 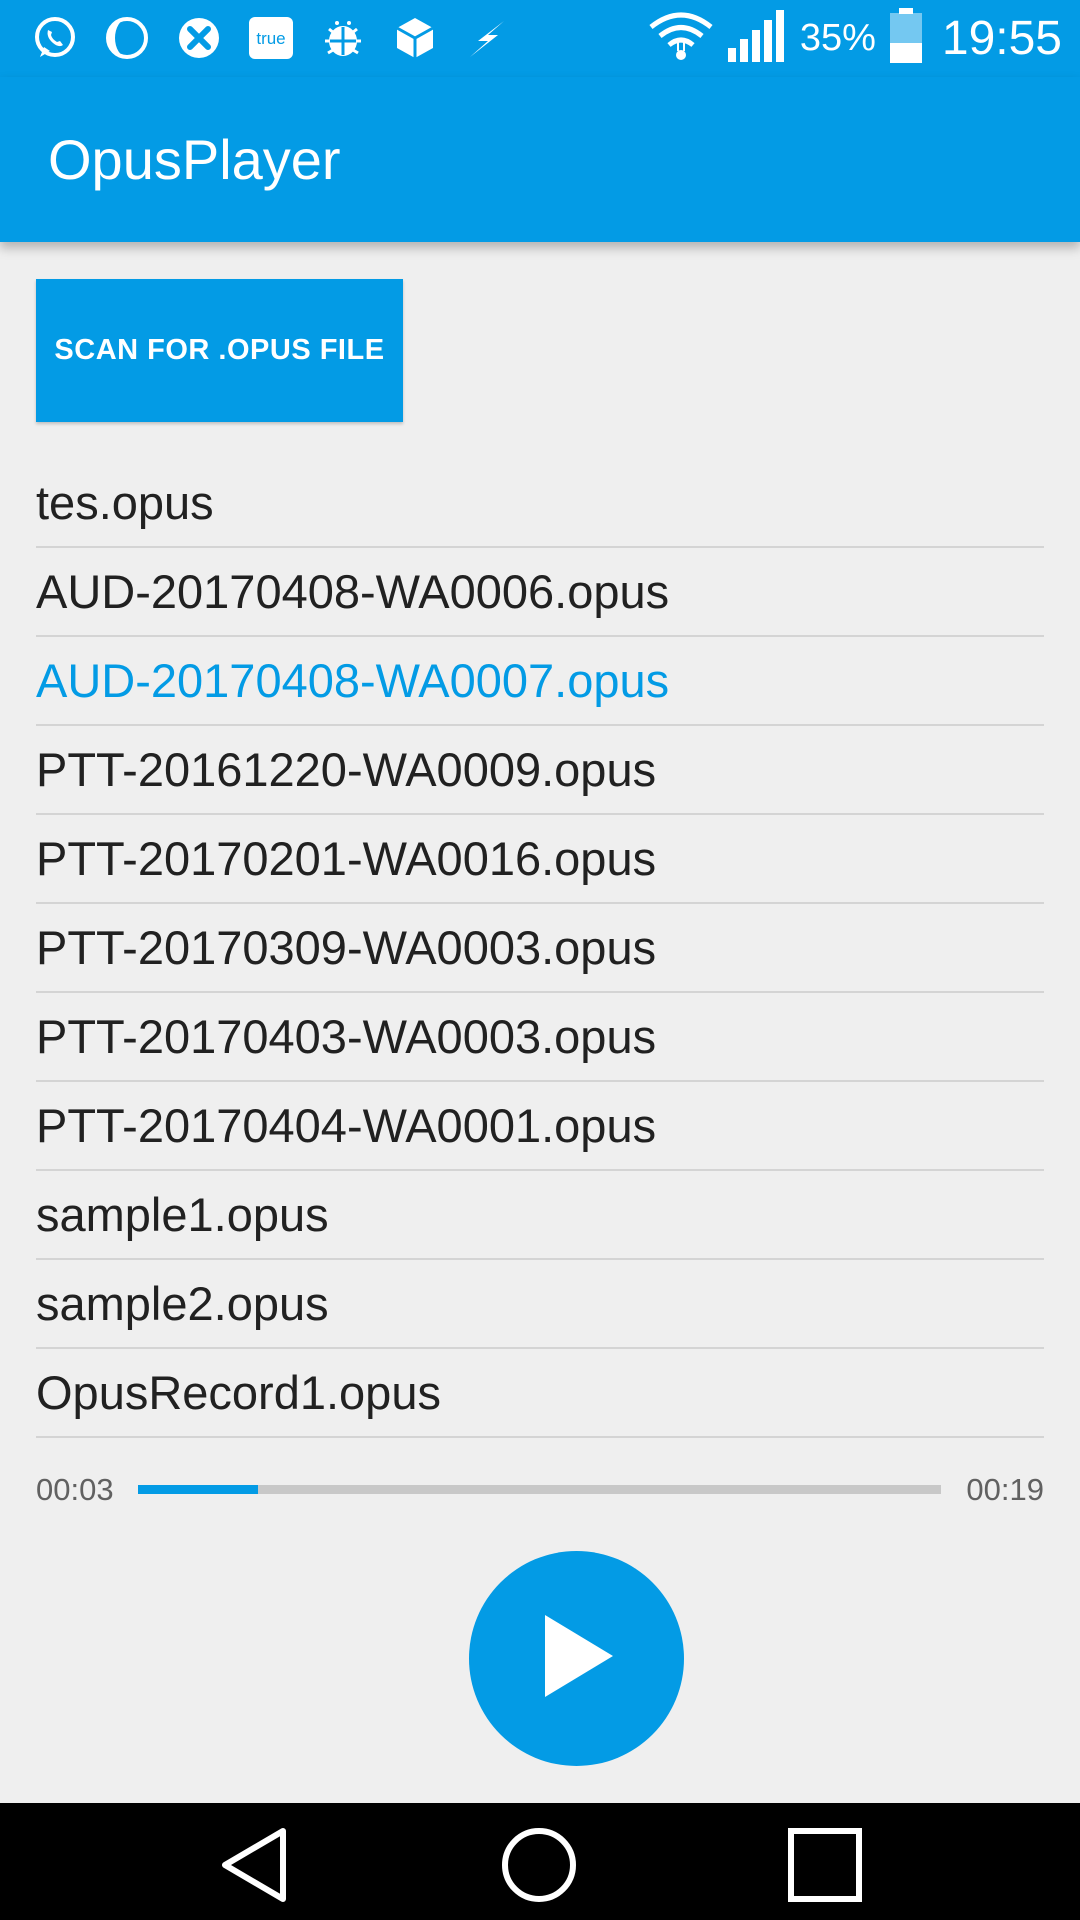 I want to click on battery-percent: 35%, so click(x=837, y=38).